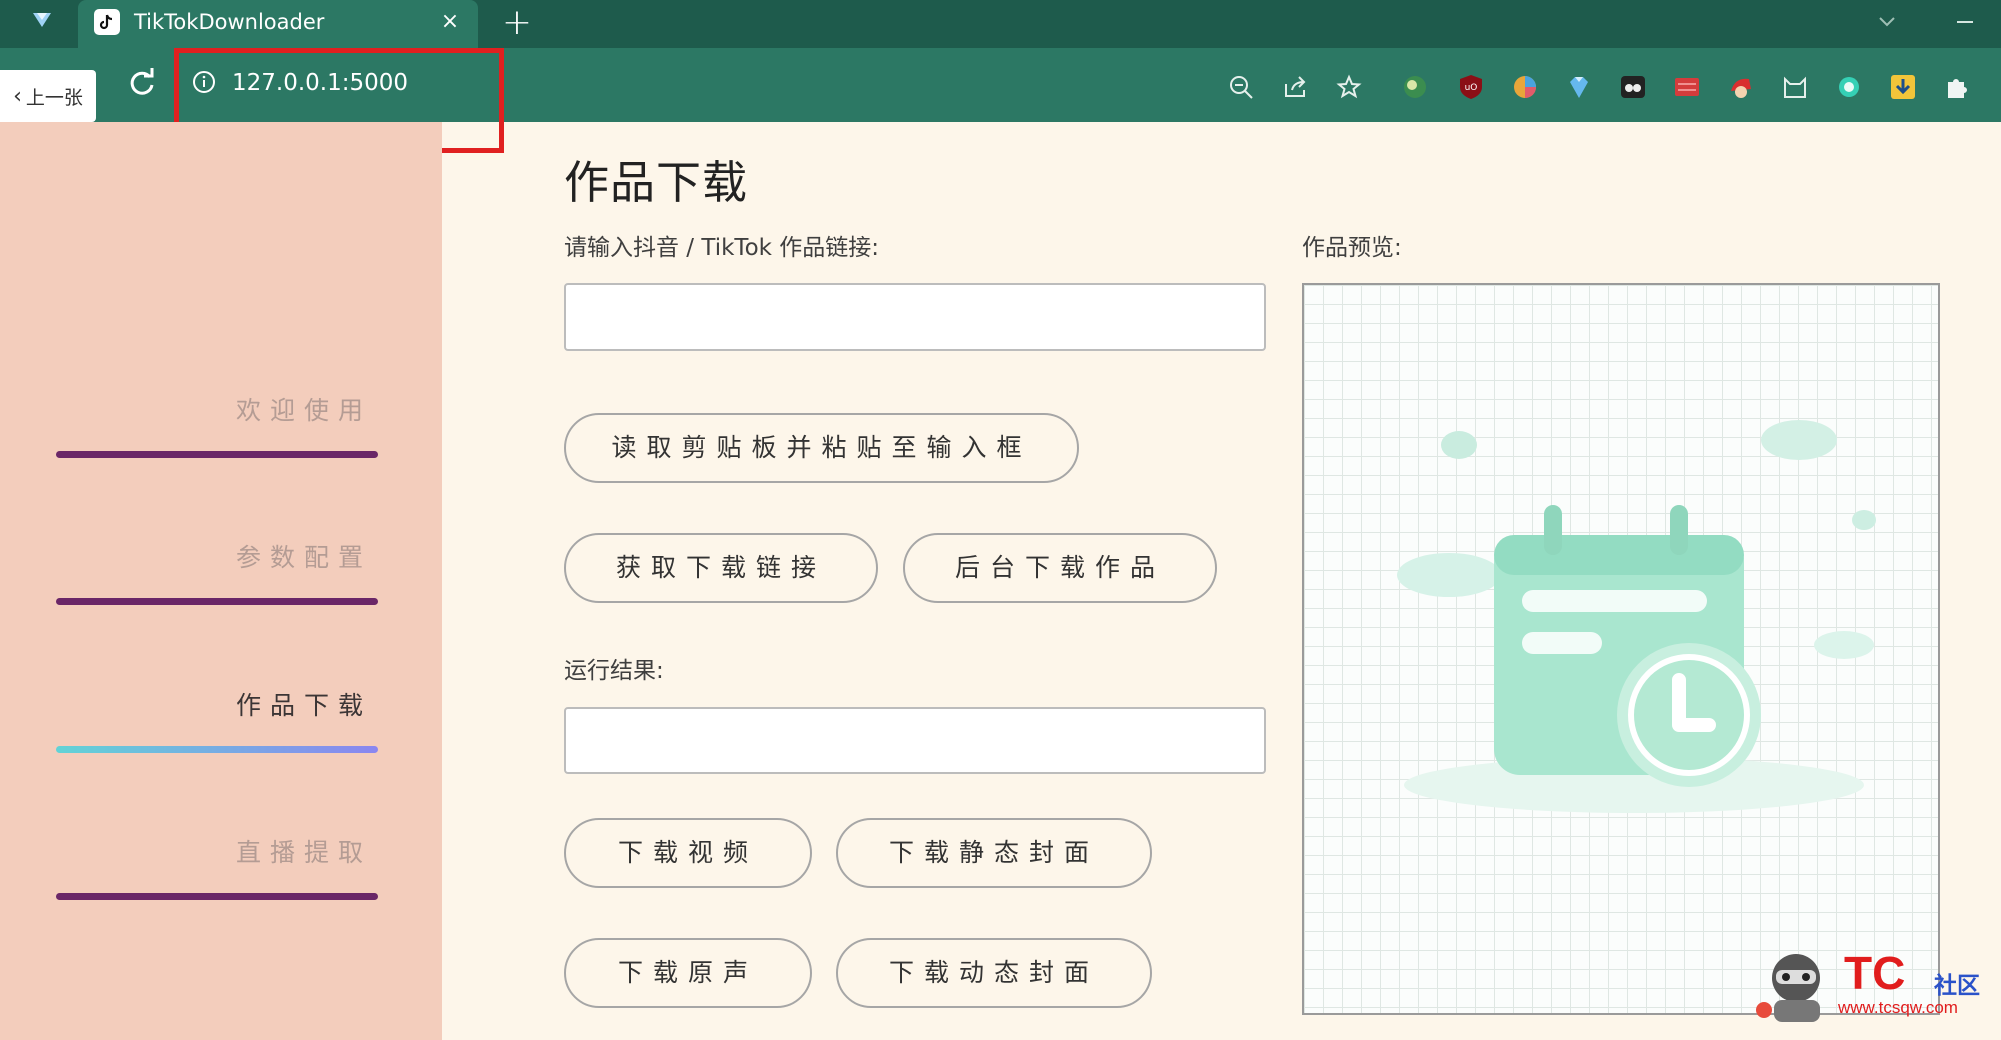  I want to click on get-download-link-button: 获取下载链接, so click(721, 568).